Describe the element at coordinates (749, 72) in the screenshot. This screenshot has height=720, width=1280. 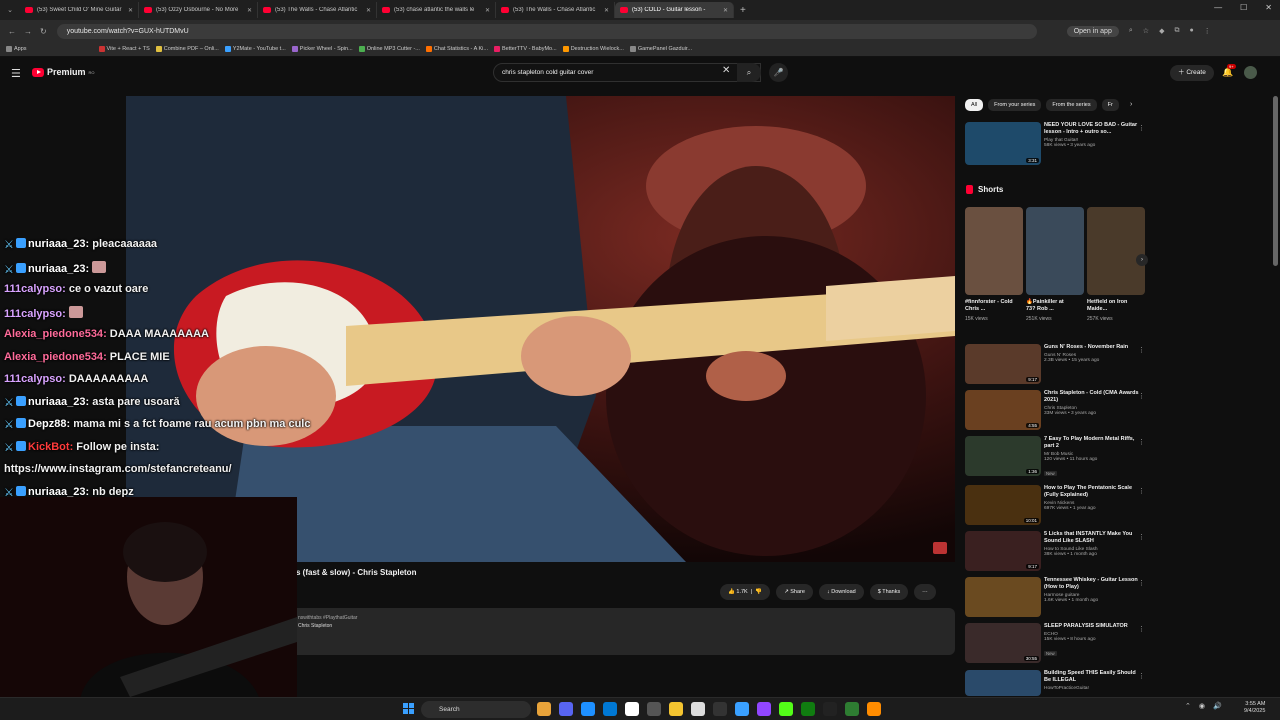
I see `search-icon: ⌕` at that location.